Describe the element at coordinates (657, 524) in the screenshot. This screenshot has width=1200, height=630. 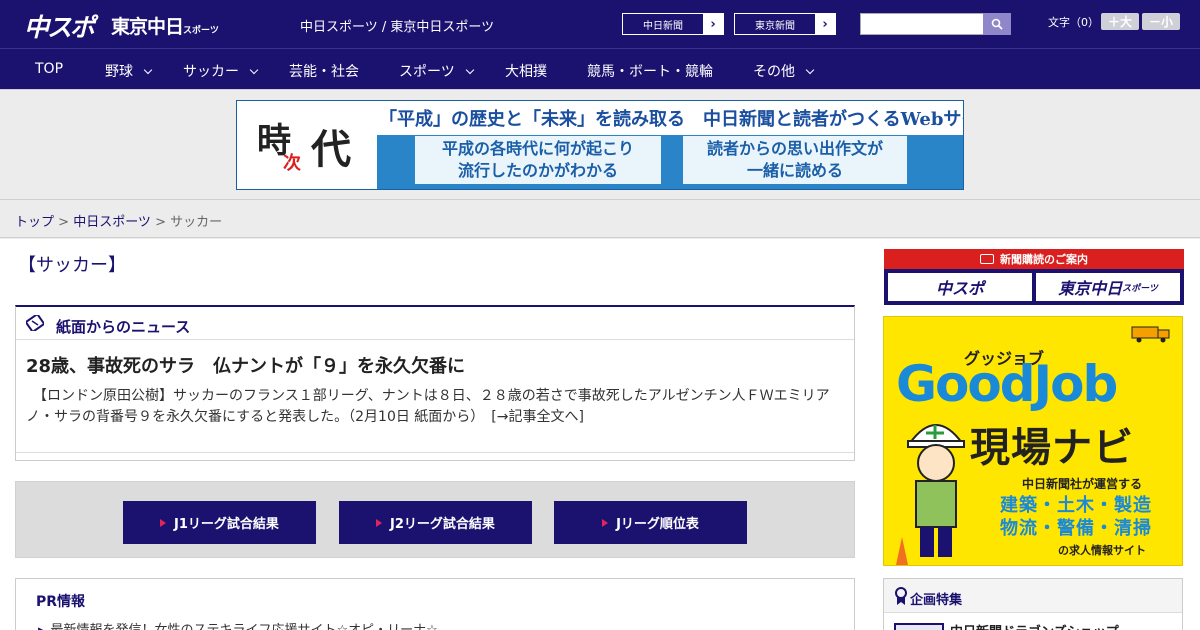
I see `jleague-standings-label: Jリーグ順位表` at that location.